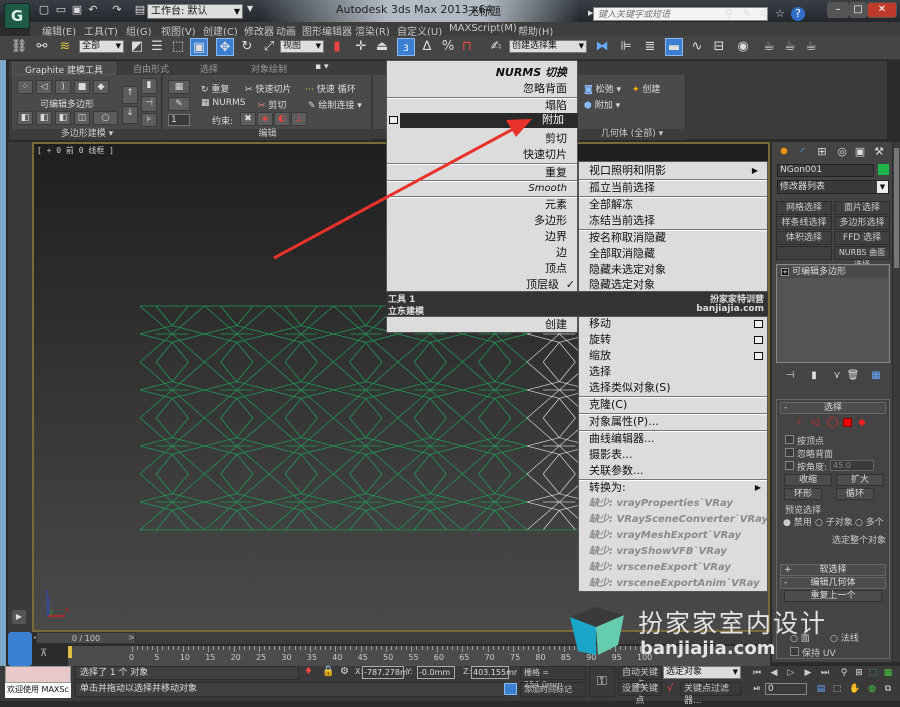 The height and width of the screenshot is (707, 900). What do you see at coordinates (602, 681) in the screenshot?
I see `set-key-icon: ⚿` at bounding box center [602, 681].